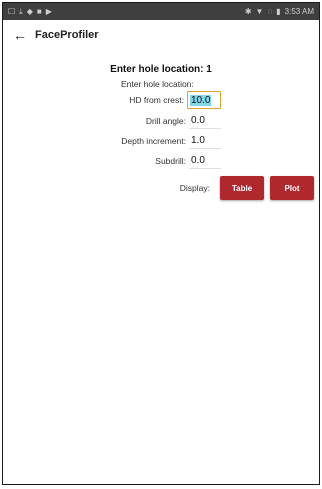 This screenshot has width=322, height=489. What do you see at coordinates (161, 35) in the screenshot?
I see `app-bar: ← FaceProfiler` at bounding box center [161, 35].